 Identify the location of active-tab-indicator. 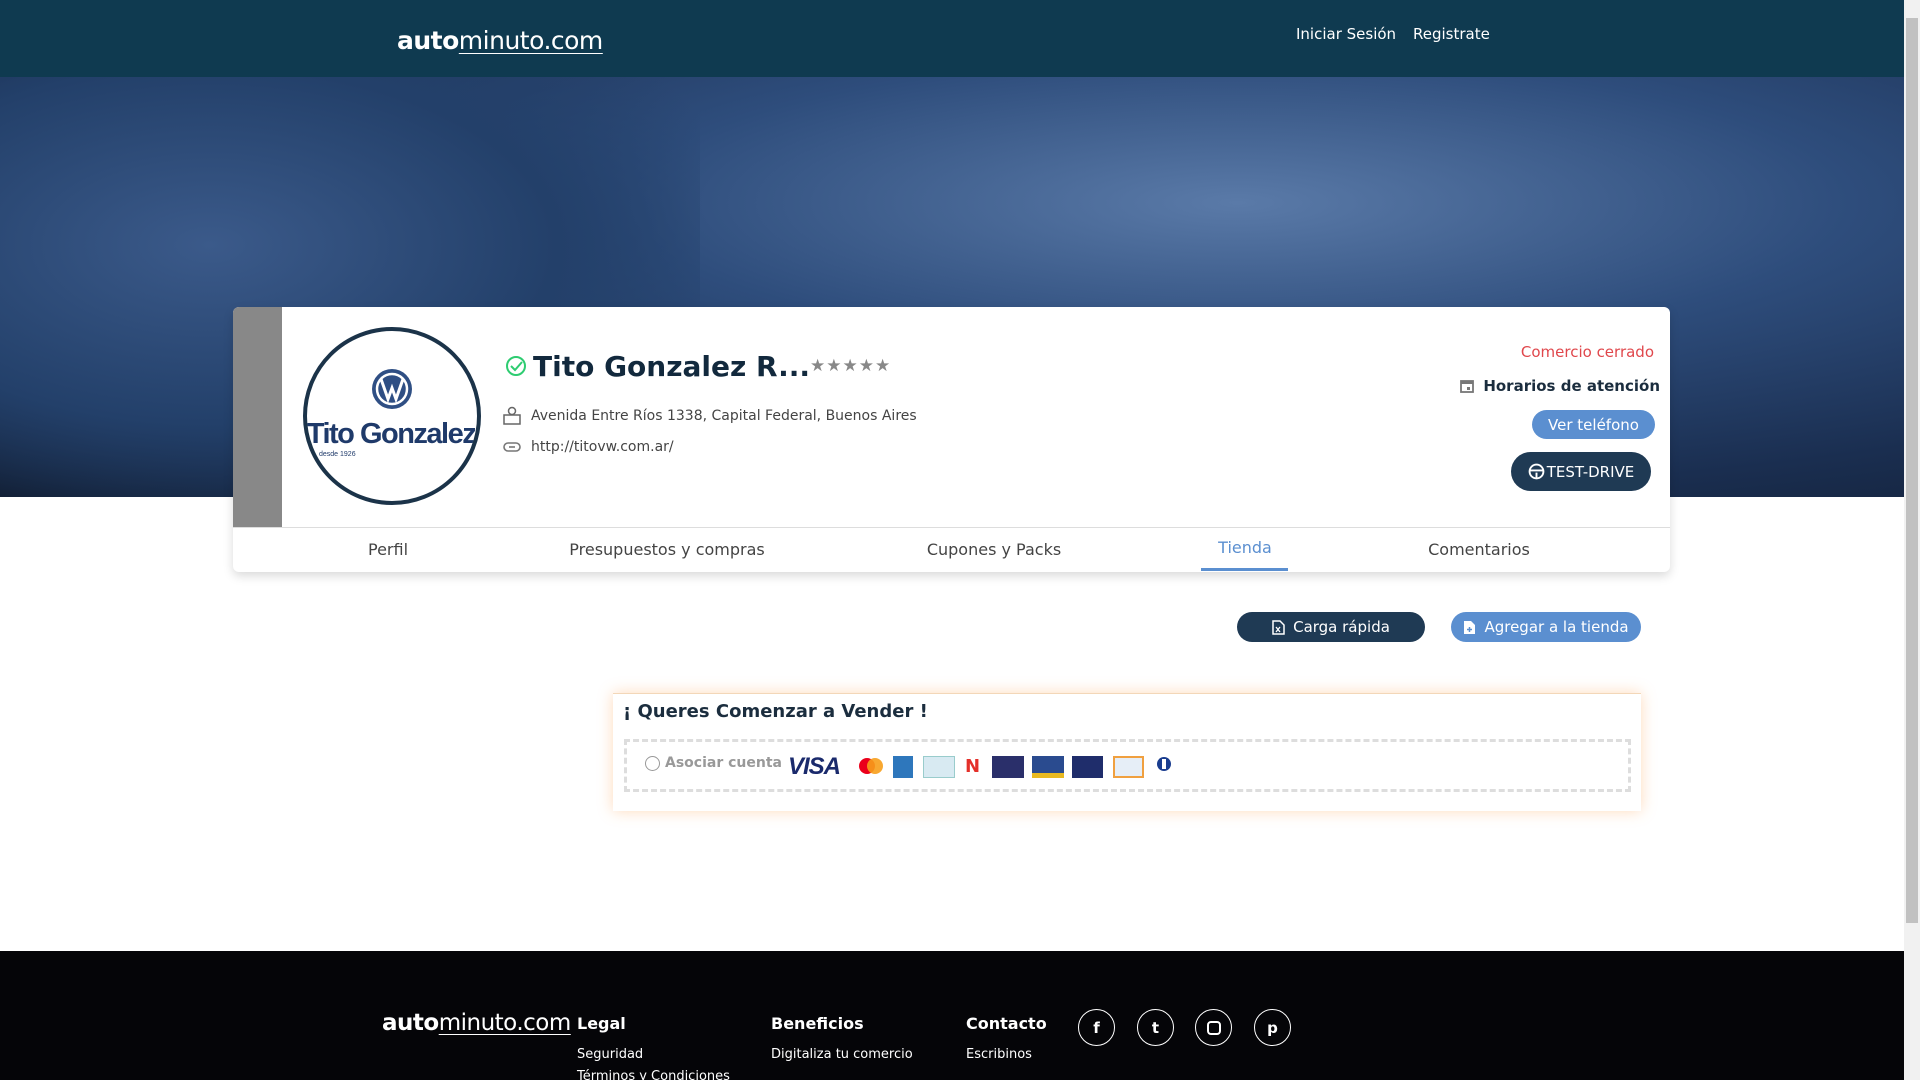
(1244, 569).